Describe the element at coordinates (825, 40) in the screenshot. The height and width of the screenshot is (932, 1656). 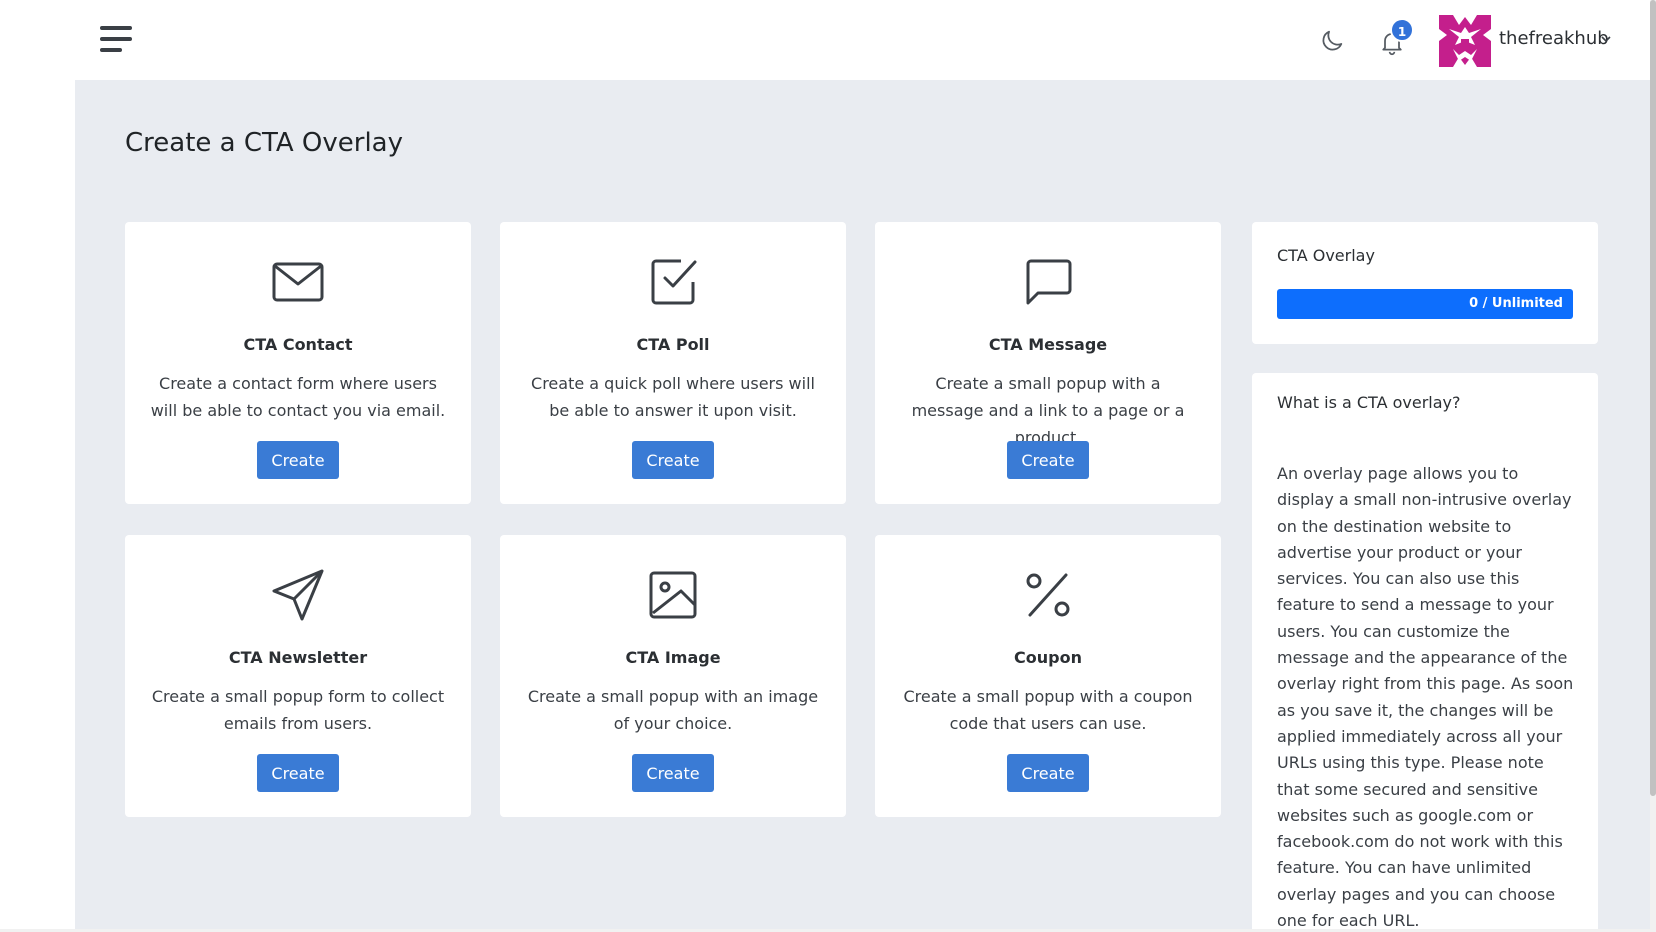
I see `top-navbar: 1 thefreakhub` at that location.